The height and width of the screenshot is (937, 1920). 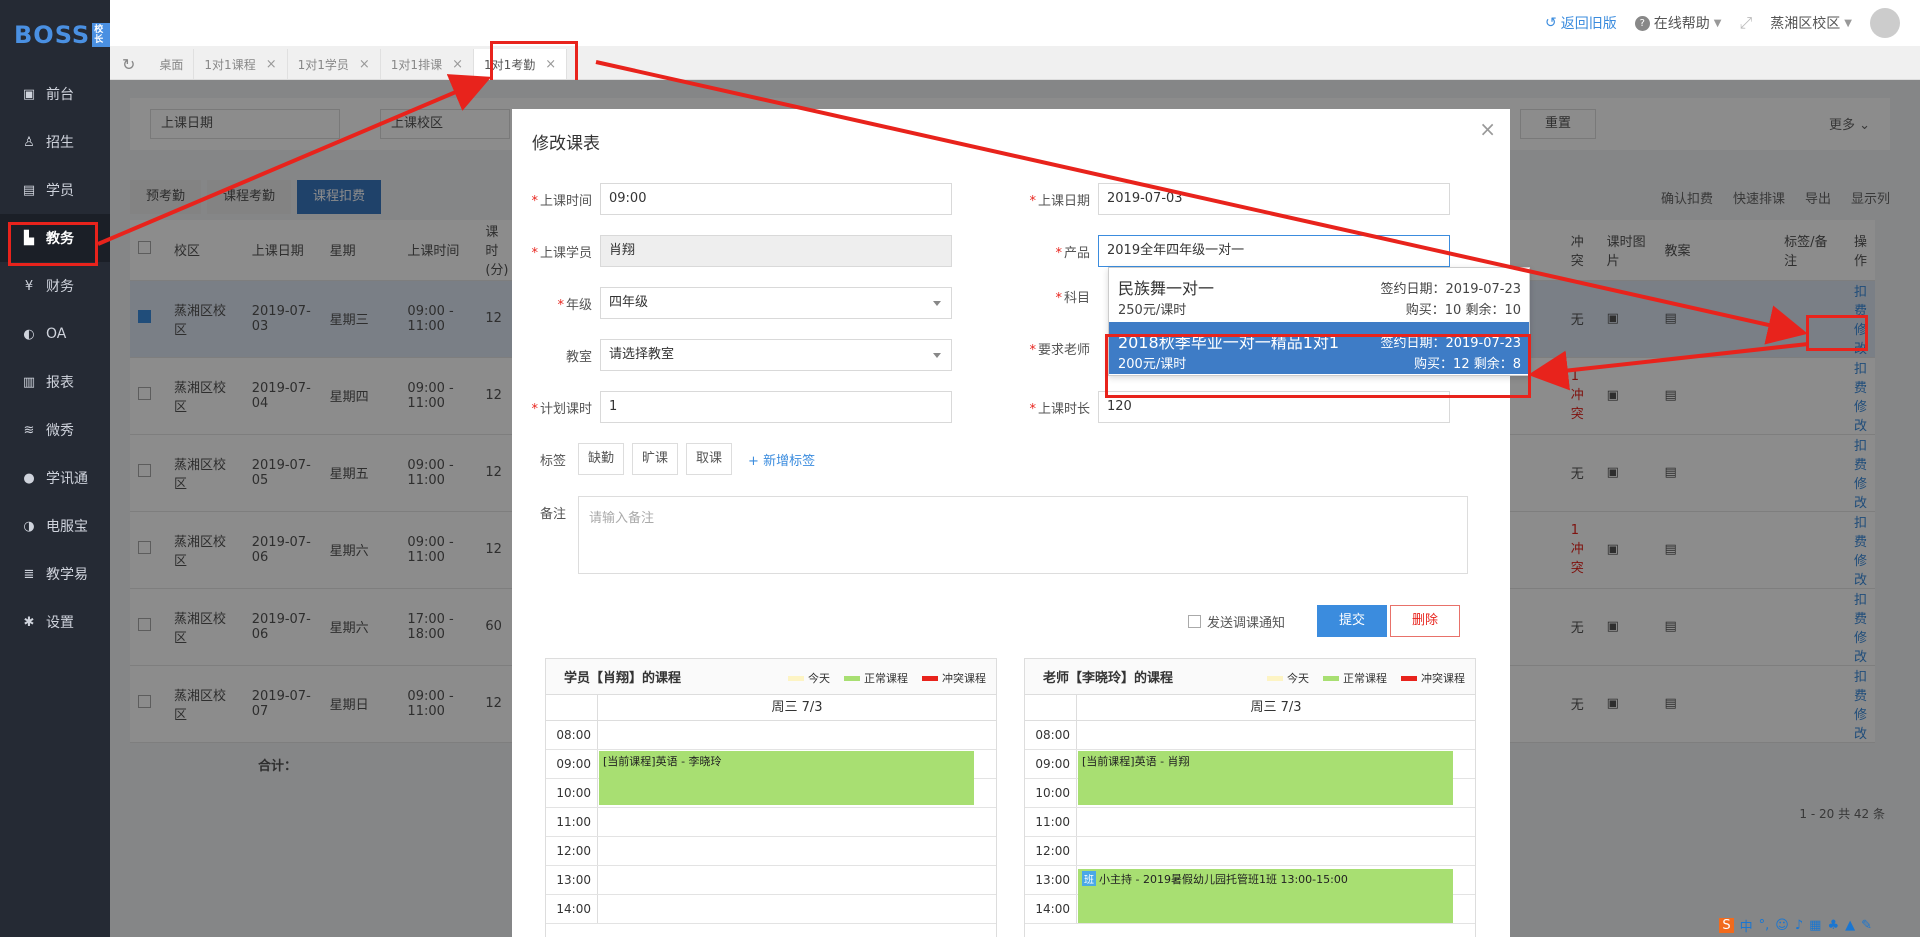 I want to click on tab-desktop: 桌面, so click(x=172, y=64).